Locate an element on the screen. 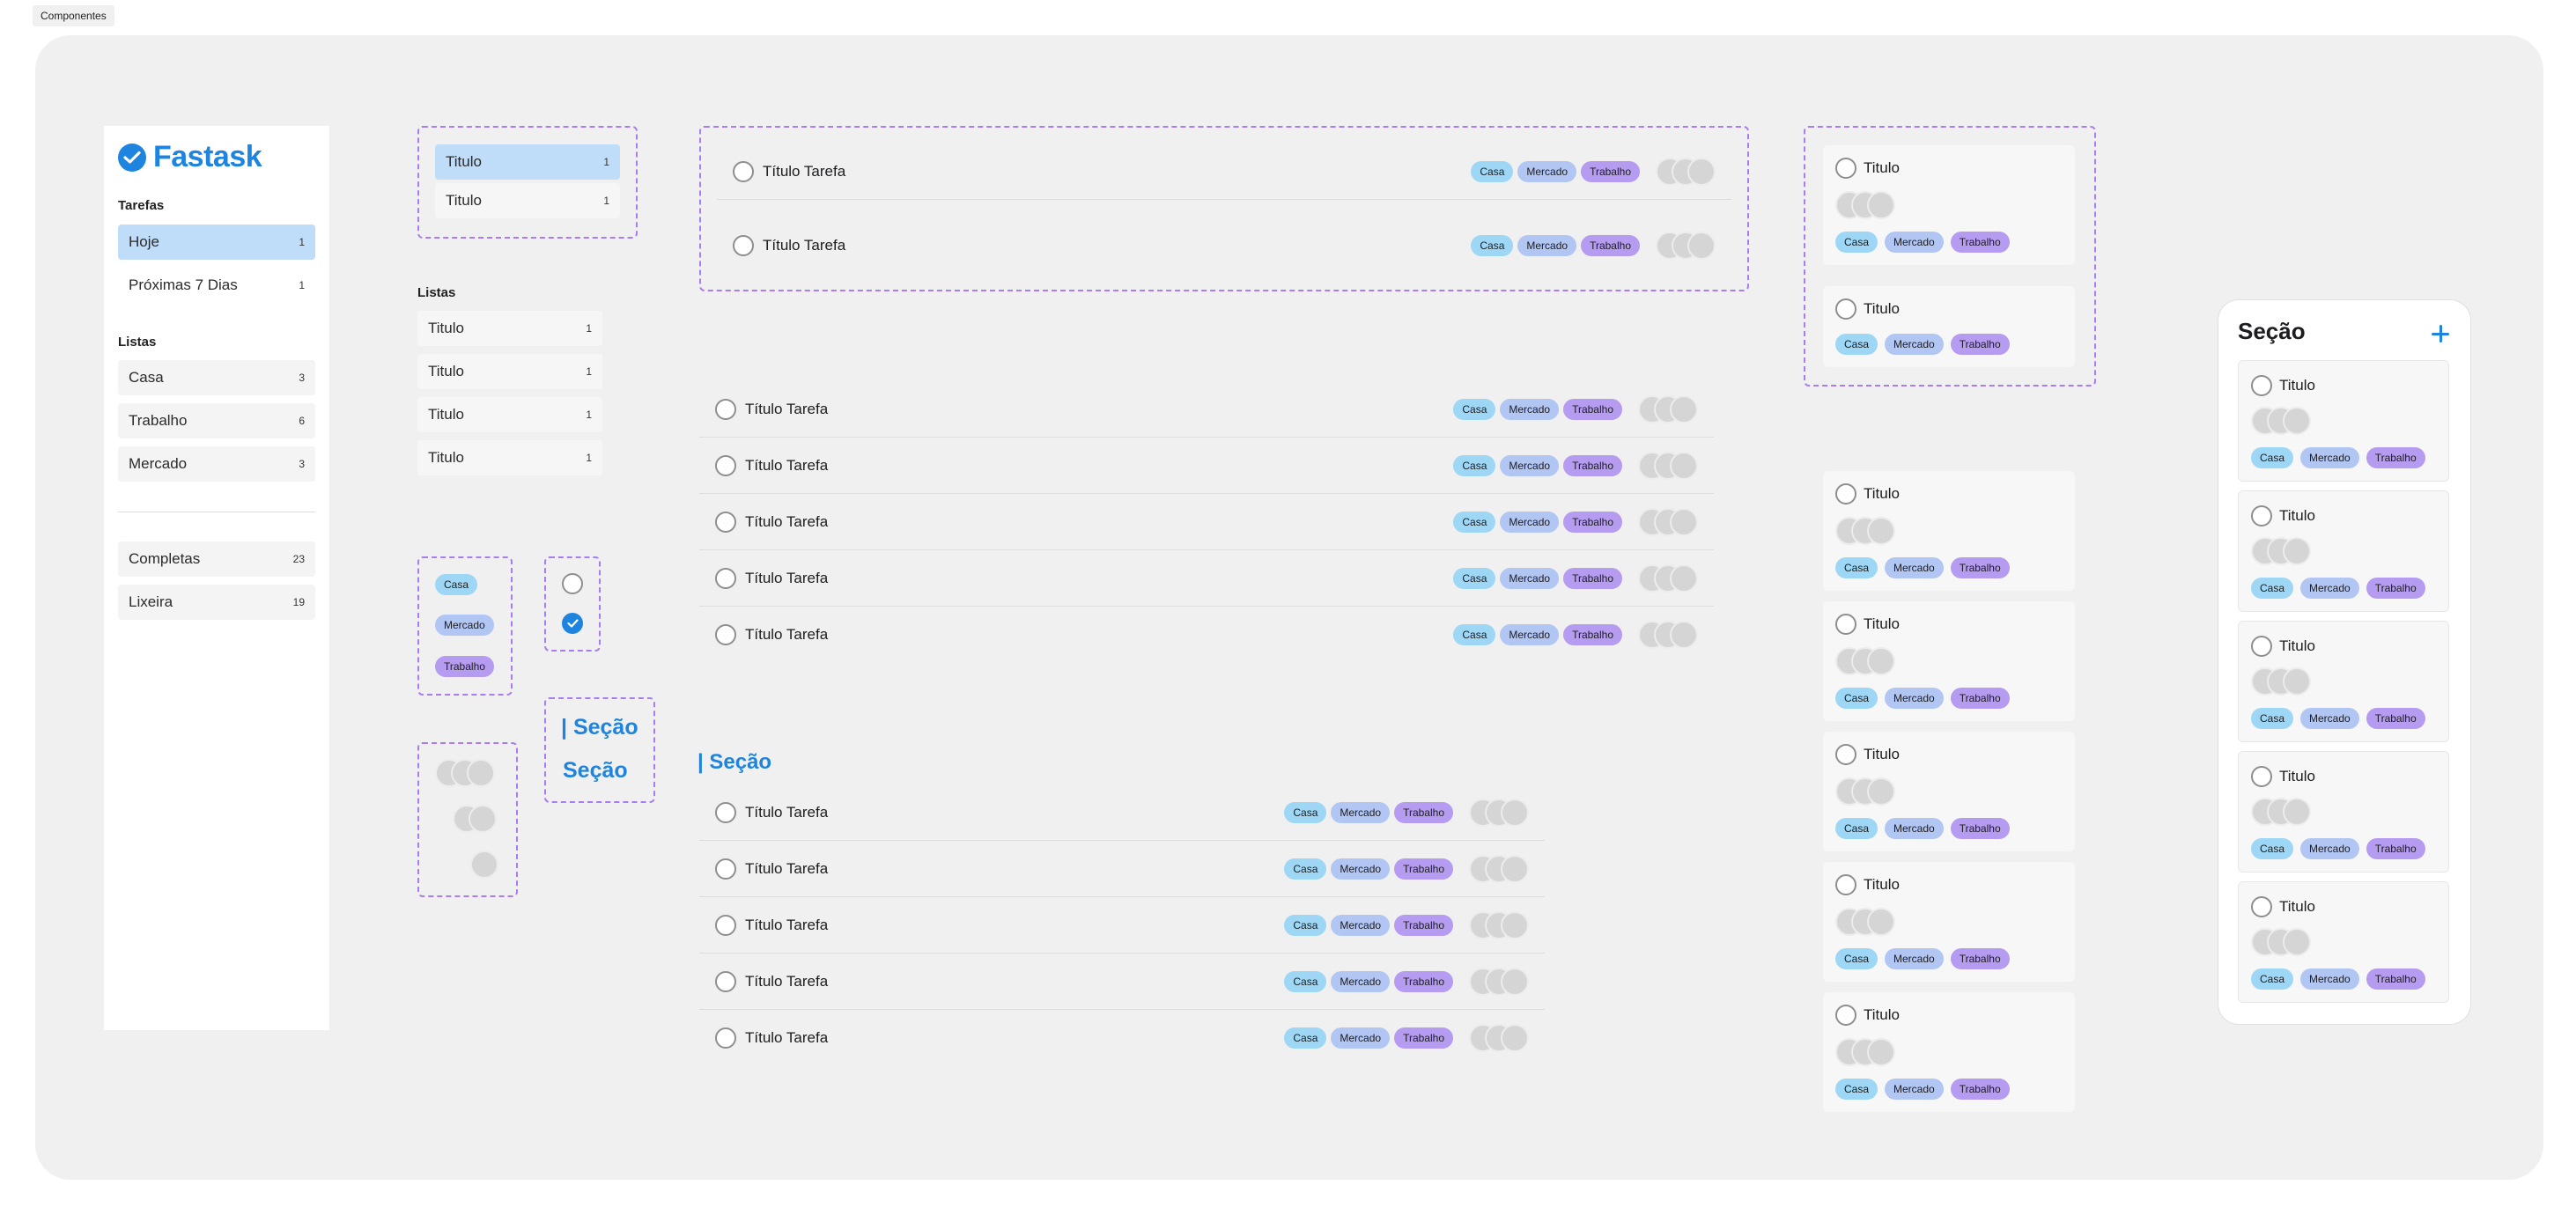 Image resolution: width=2576 pixels, height=1215 pixels. sidebar-item-completas: Completas 23 is located at coordinates (216, 559).